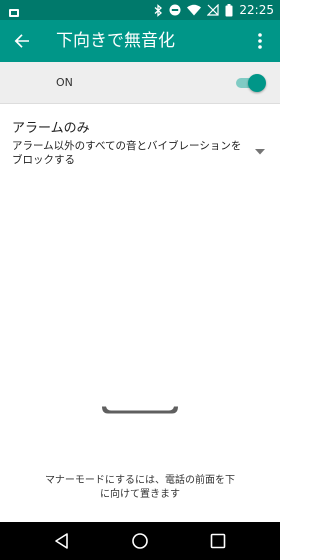  Describe the element at coordinates (51, 128) in the screenshot. I see `setting-title: アラームのみ` at that location.